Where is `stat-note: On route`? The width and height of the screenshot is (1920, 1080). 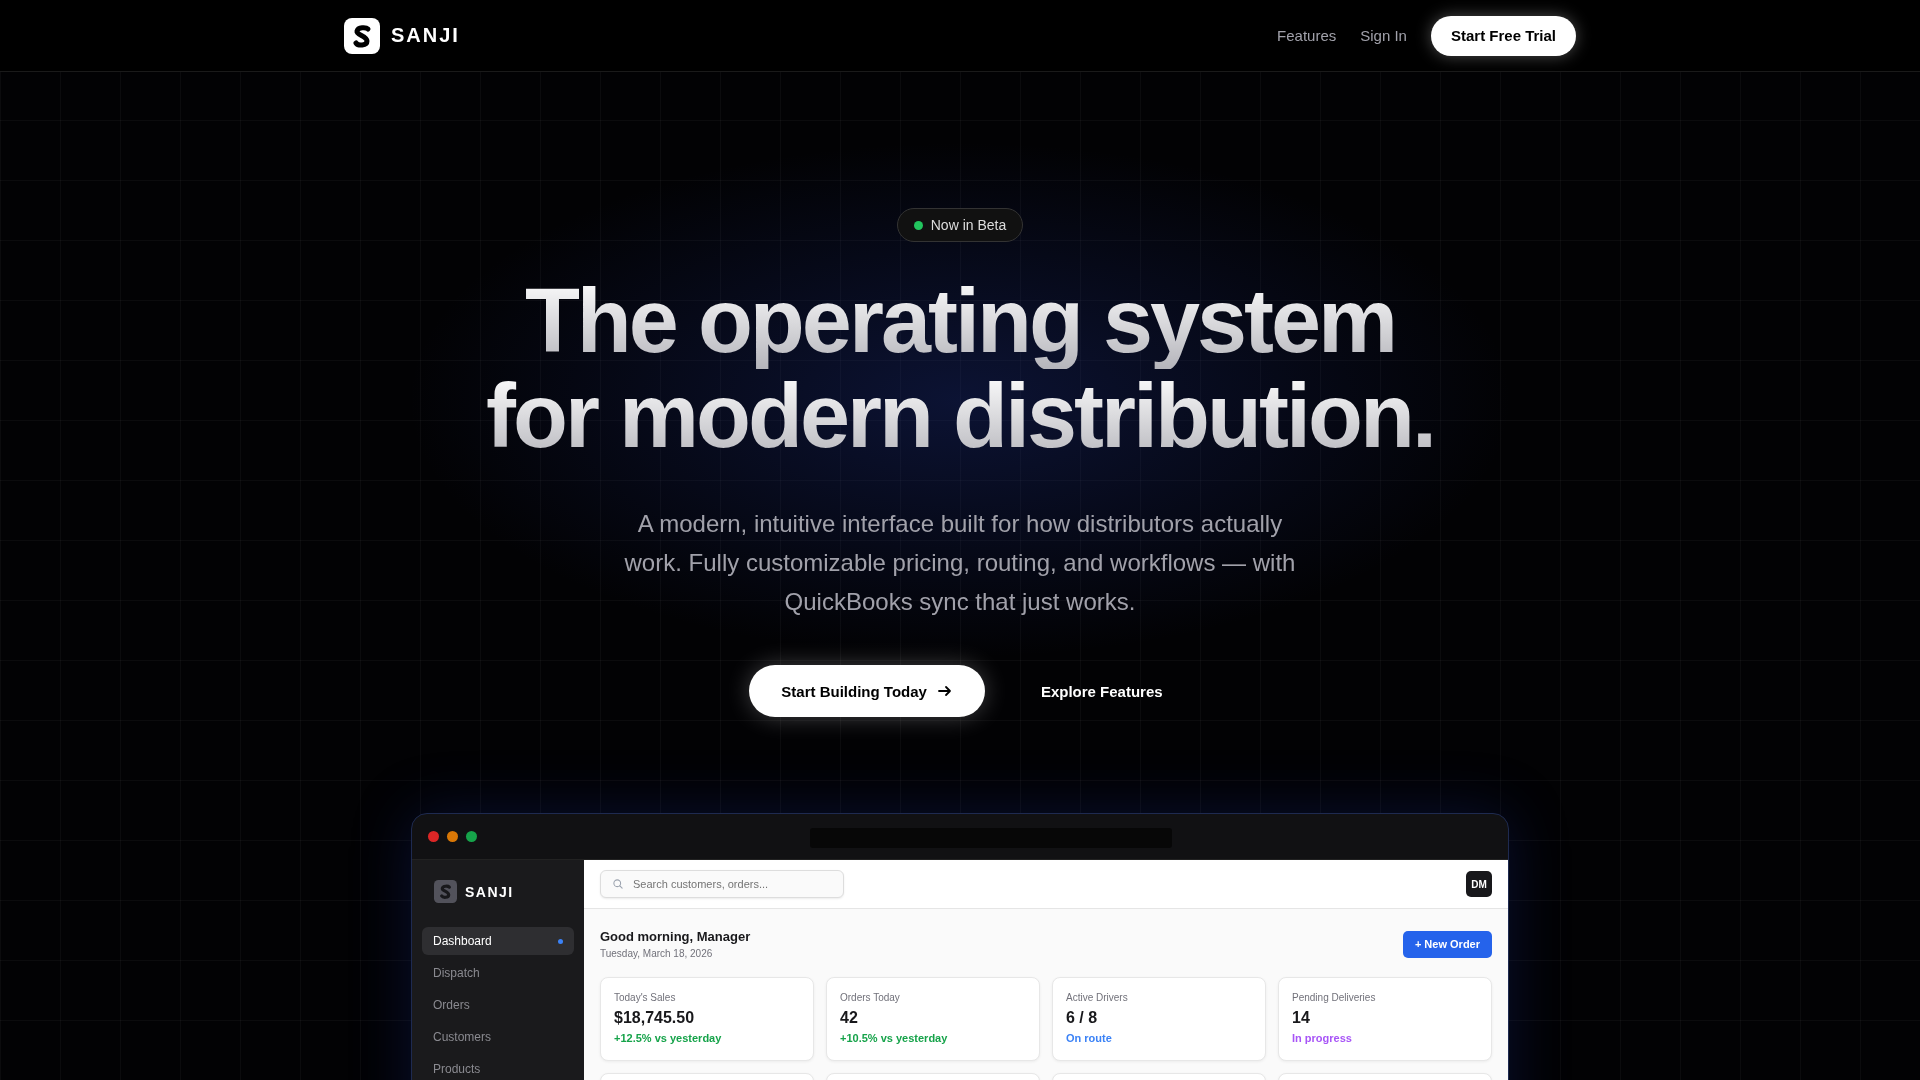
stat-note: On route is located at coordinates (1089, 1038).